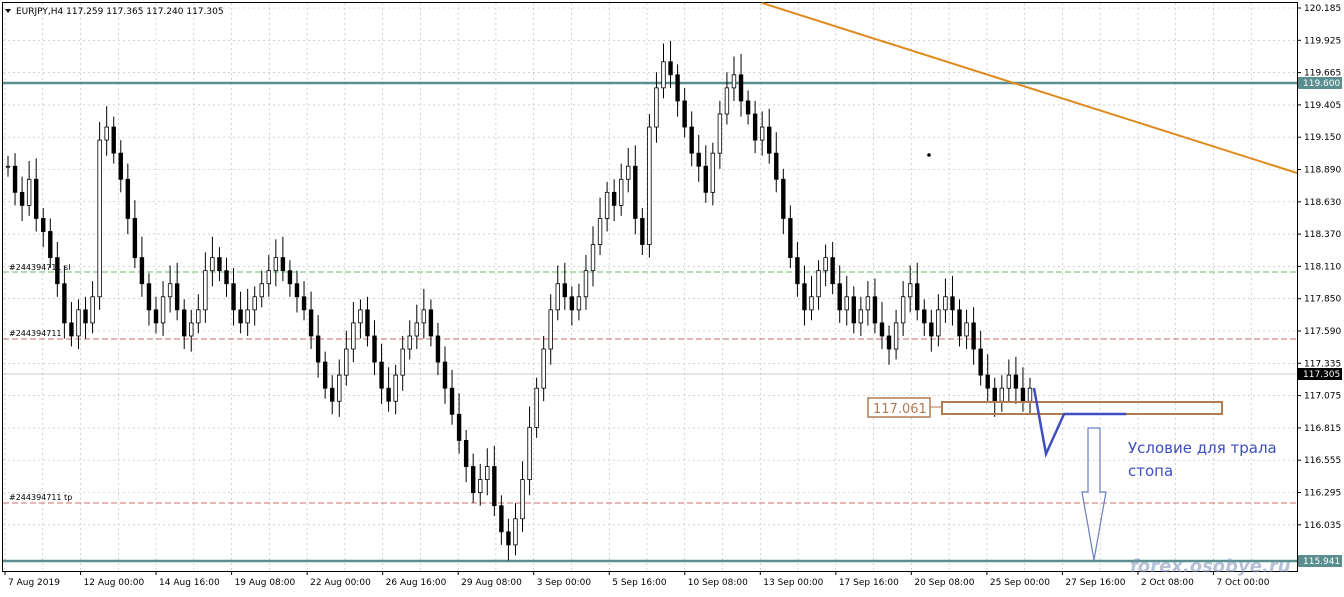 This screenshot has width=1344, height=597. What do you see at coordinates (639, 583) in the screenshot?
I see `time-label: 5 Sep 16:00` at bounding box center [639, 583].